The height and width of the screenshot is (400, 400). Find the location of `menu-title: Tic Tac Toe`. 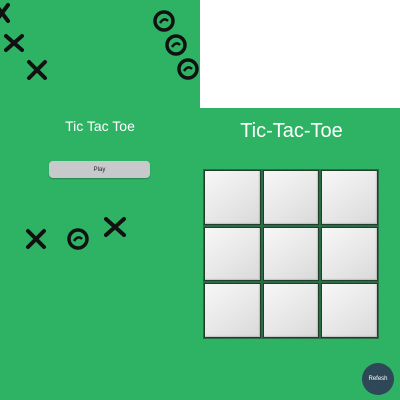

menu-title: Tic Tac Toe is located at coordinates (100, 126).